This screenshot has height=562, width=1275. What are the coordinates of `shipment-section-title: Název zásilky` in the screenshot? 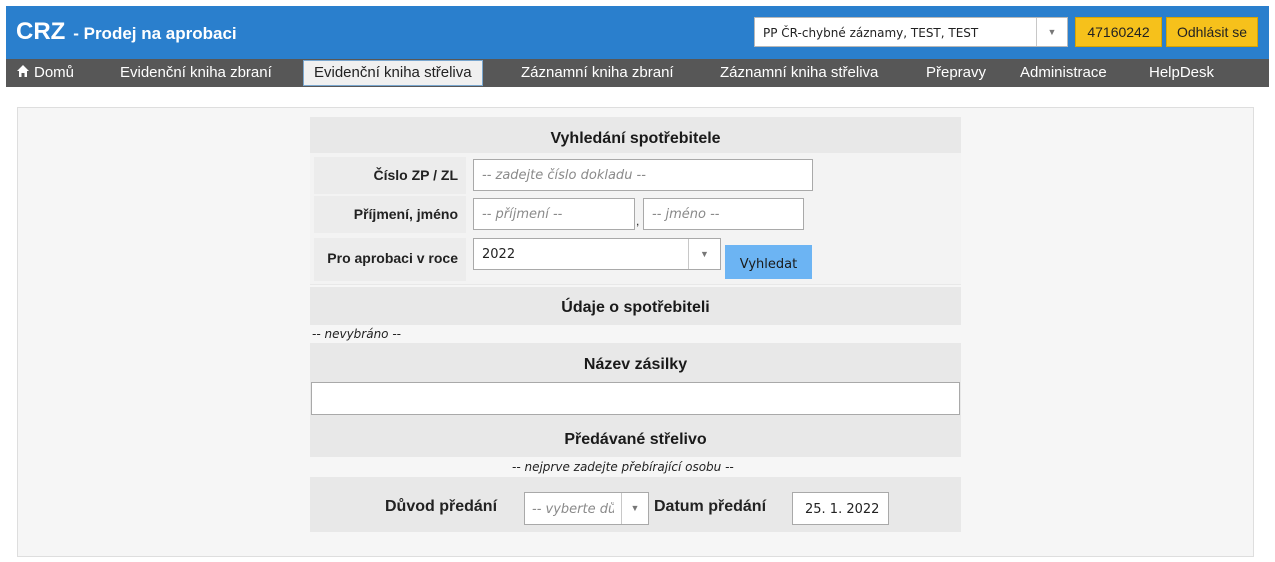 It's located at (635, 364).